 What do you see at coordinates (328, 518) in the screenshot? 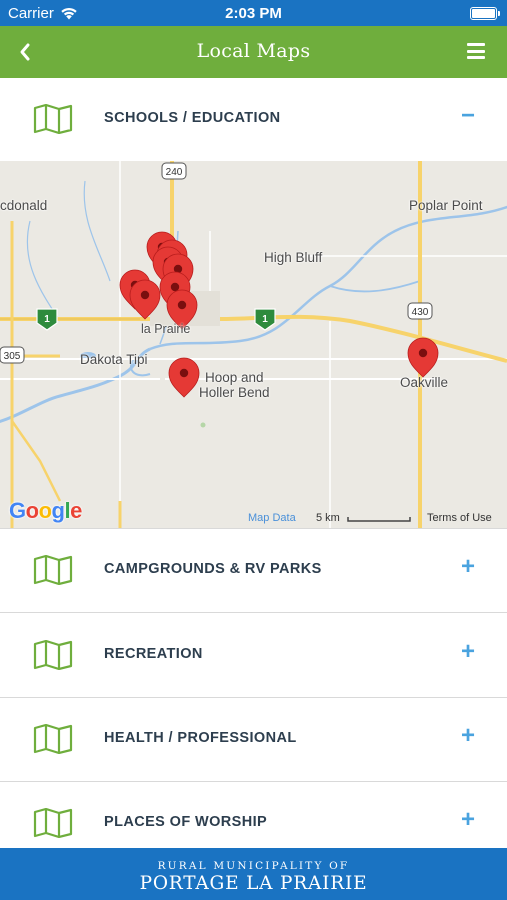
I see `scale-label: 5 km` at bounding box center [328, 518].